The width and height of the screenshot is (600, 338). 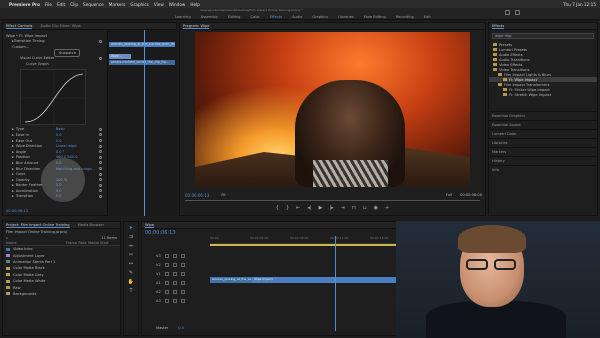 What do you see at coordinates (117, 4) in the screenshot?
I see `menu-markers: Markers` at bounding box center [117, 4].